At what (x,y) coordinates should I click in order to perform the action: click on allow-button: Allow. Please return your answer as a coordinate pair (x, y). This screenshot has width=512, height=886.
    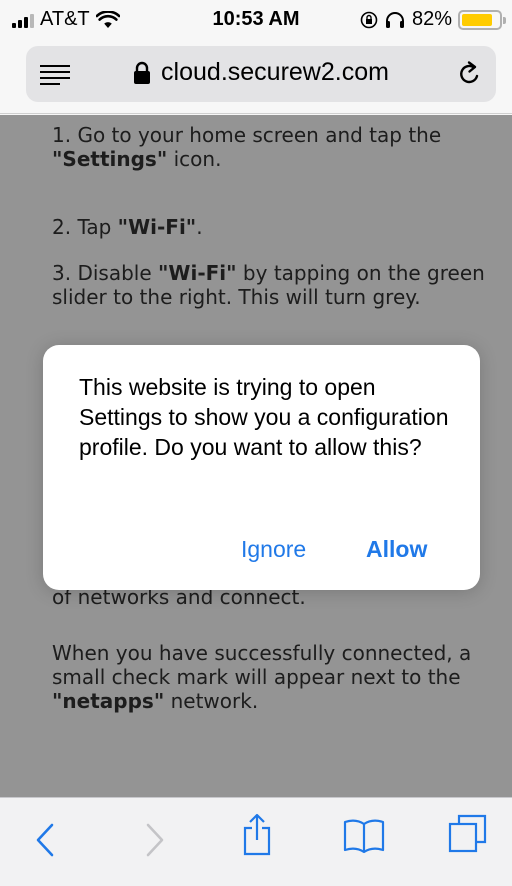
    Looking at the image, I should click on (396, 549).